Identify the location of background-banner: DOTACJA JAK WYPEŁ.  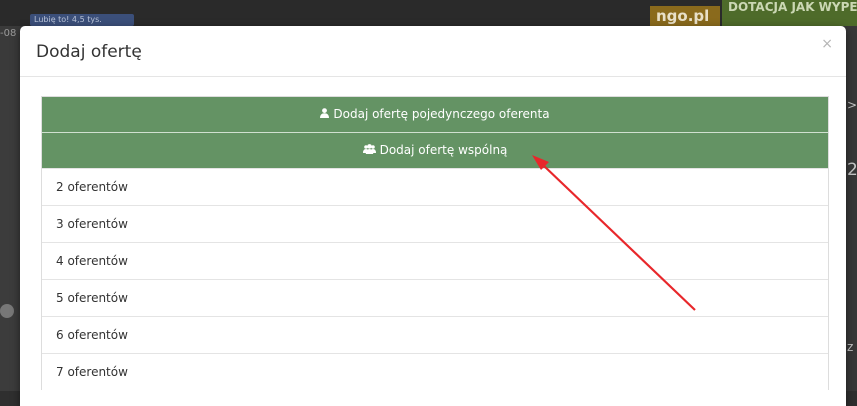
(789, 13).